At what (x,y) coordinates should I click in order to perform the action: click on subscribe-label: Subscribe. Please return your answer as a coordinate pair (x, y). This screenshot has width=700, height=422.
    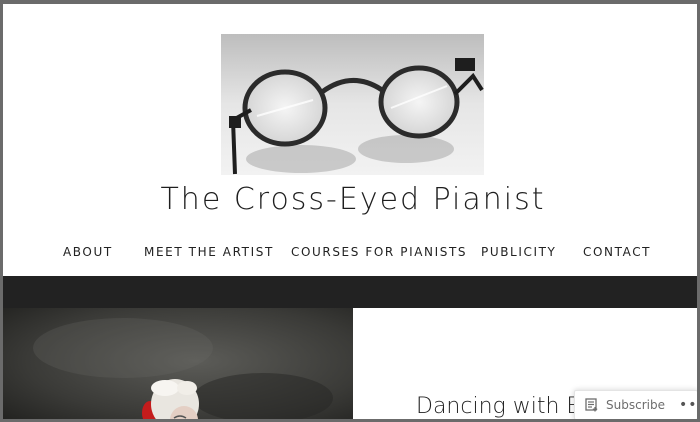
    Looking at the image, I should click on (635, 405).